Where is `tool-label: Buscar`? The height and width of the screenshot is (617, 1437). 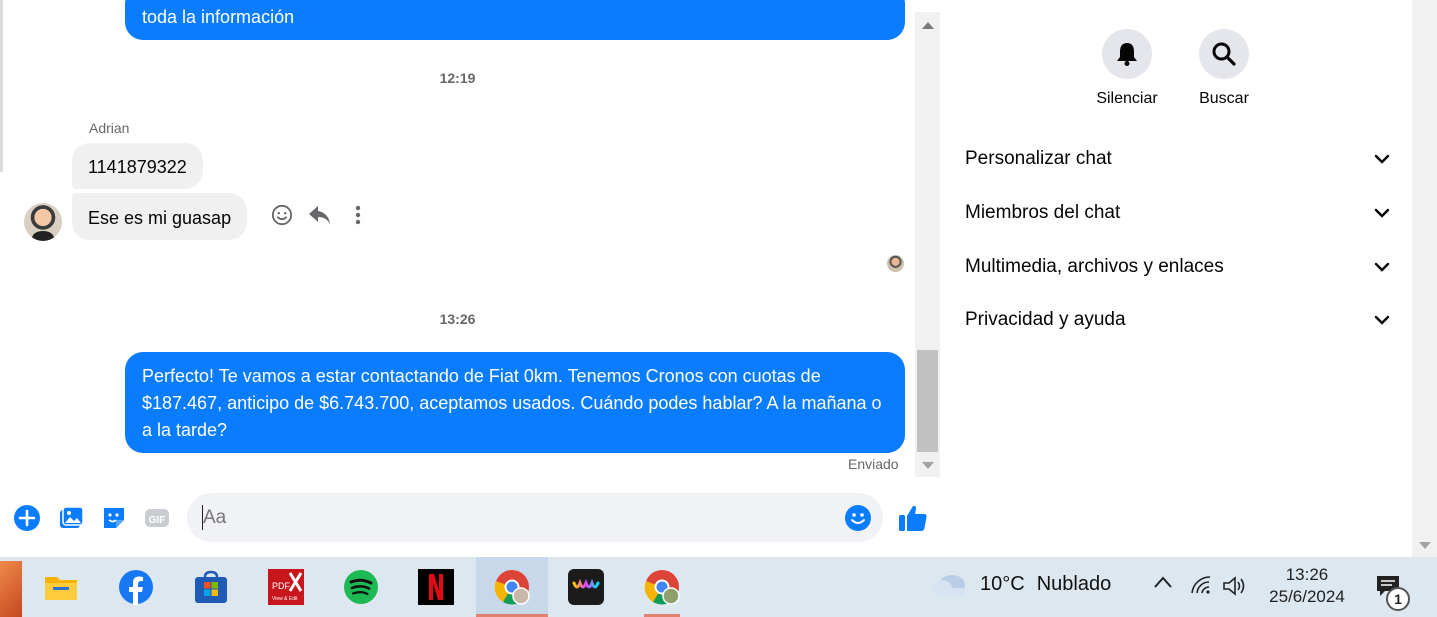
tool-label: Buscar is located at coordinates (1224, 98).